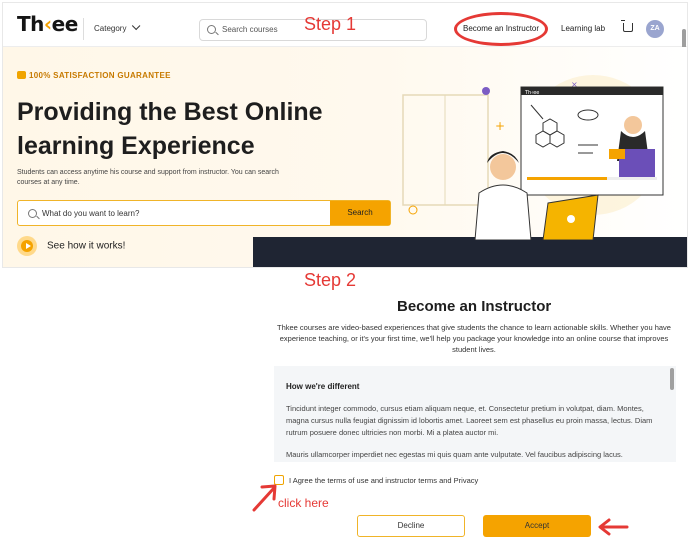 The height and width of the screenshot is (550, 691). Describe the element at coordinates (91, 213) in the screenshot. I see `hero-search-placeholder: What do you want to learn?` at that location.